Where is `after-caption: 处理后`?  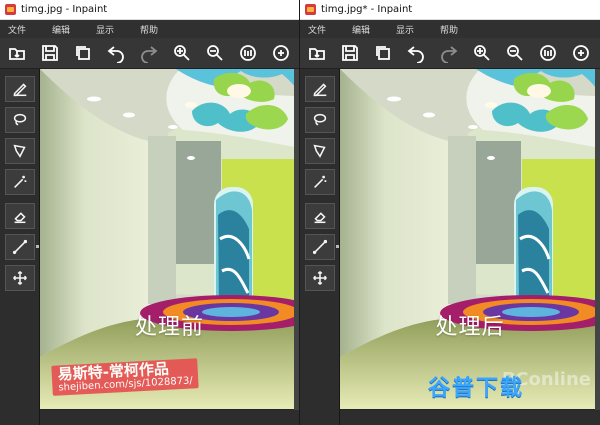 after-caption: 处理后 is located at coordinates (470, 327).